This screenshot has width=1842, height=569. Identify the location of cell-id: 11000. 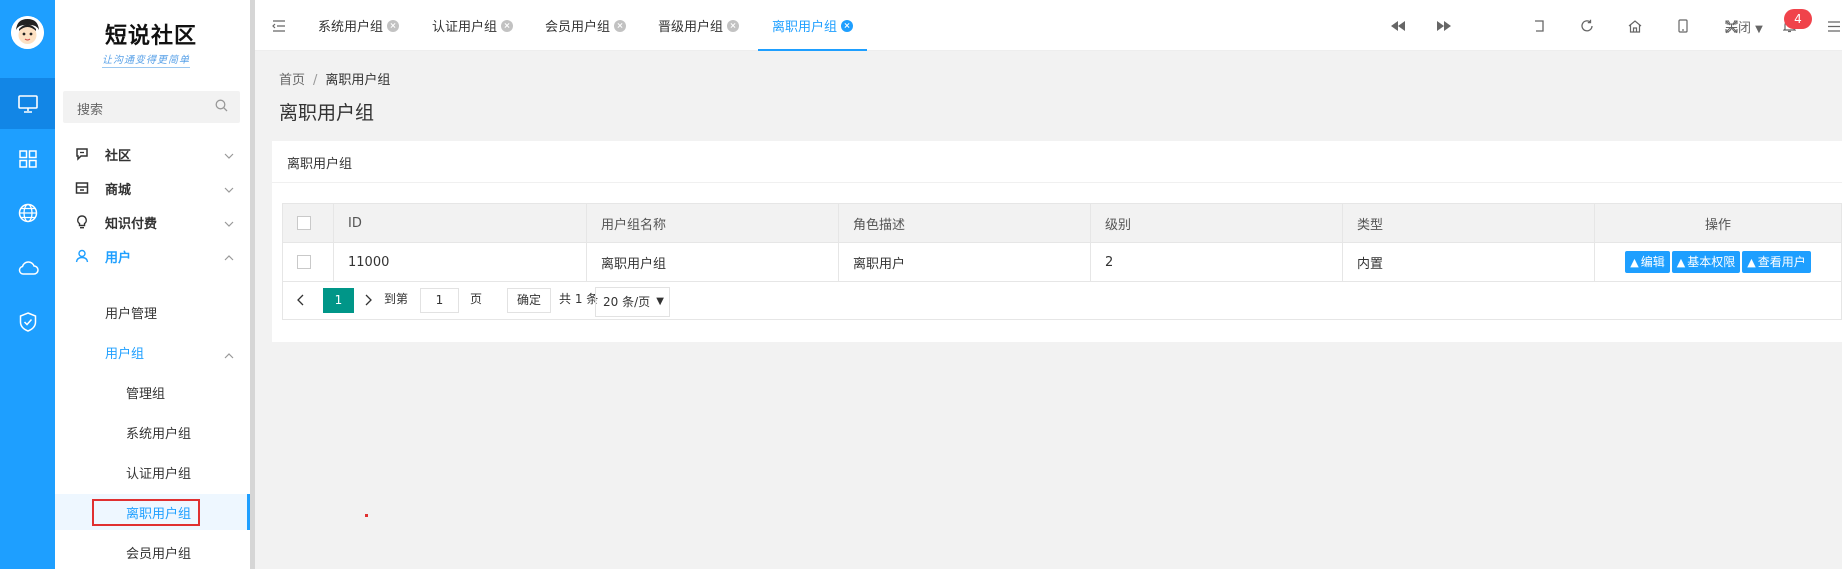
(460, 262).